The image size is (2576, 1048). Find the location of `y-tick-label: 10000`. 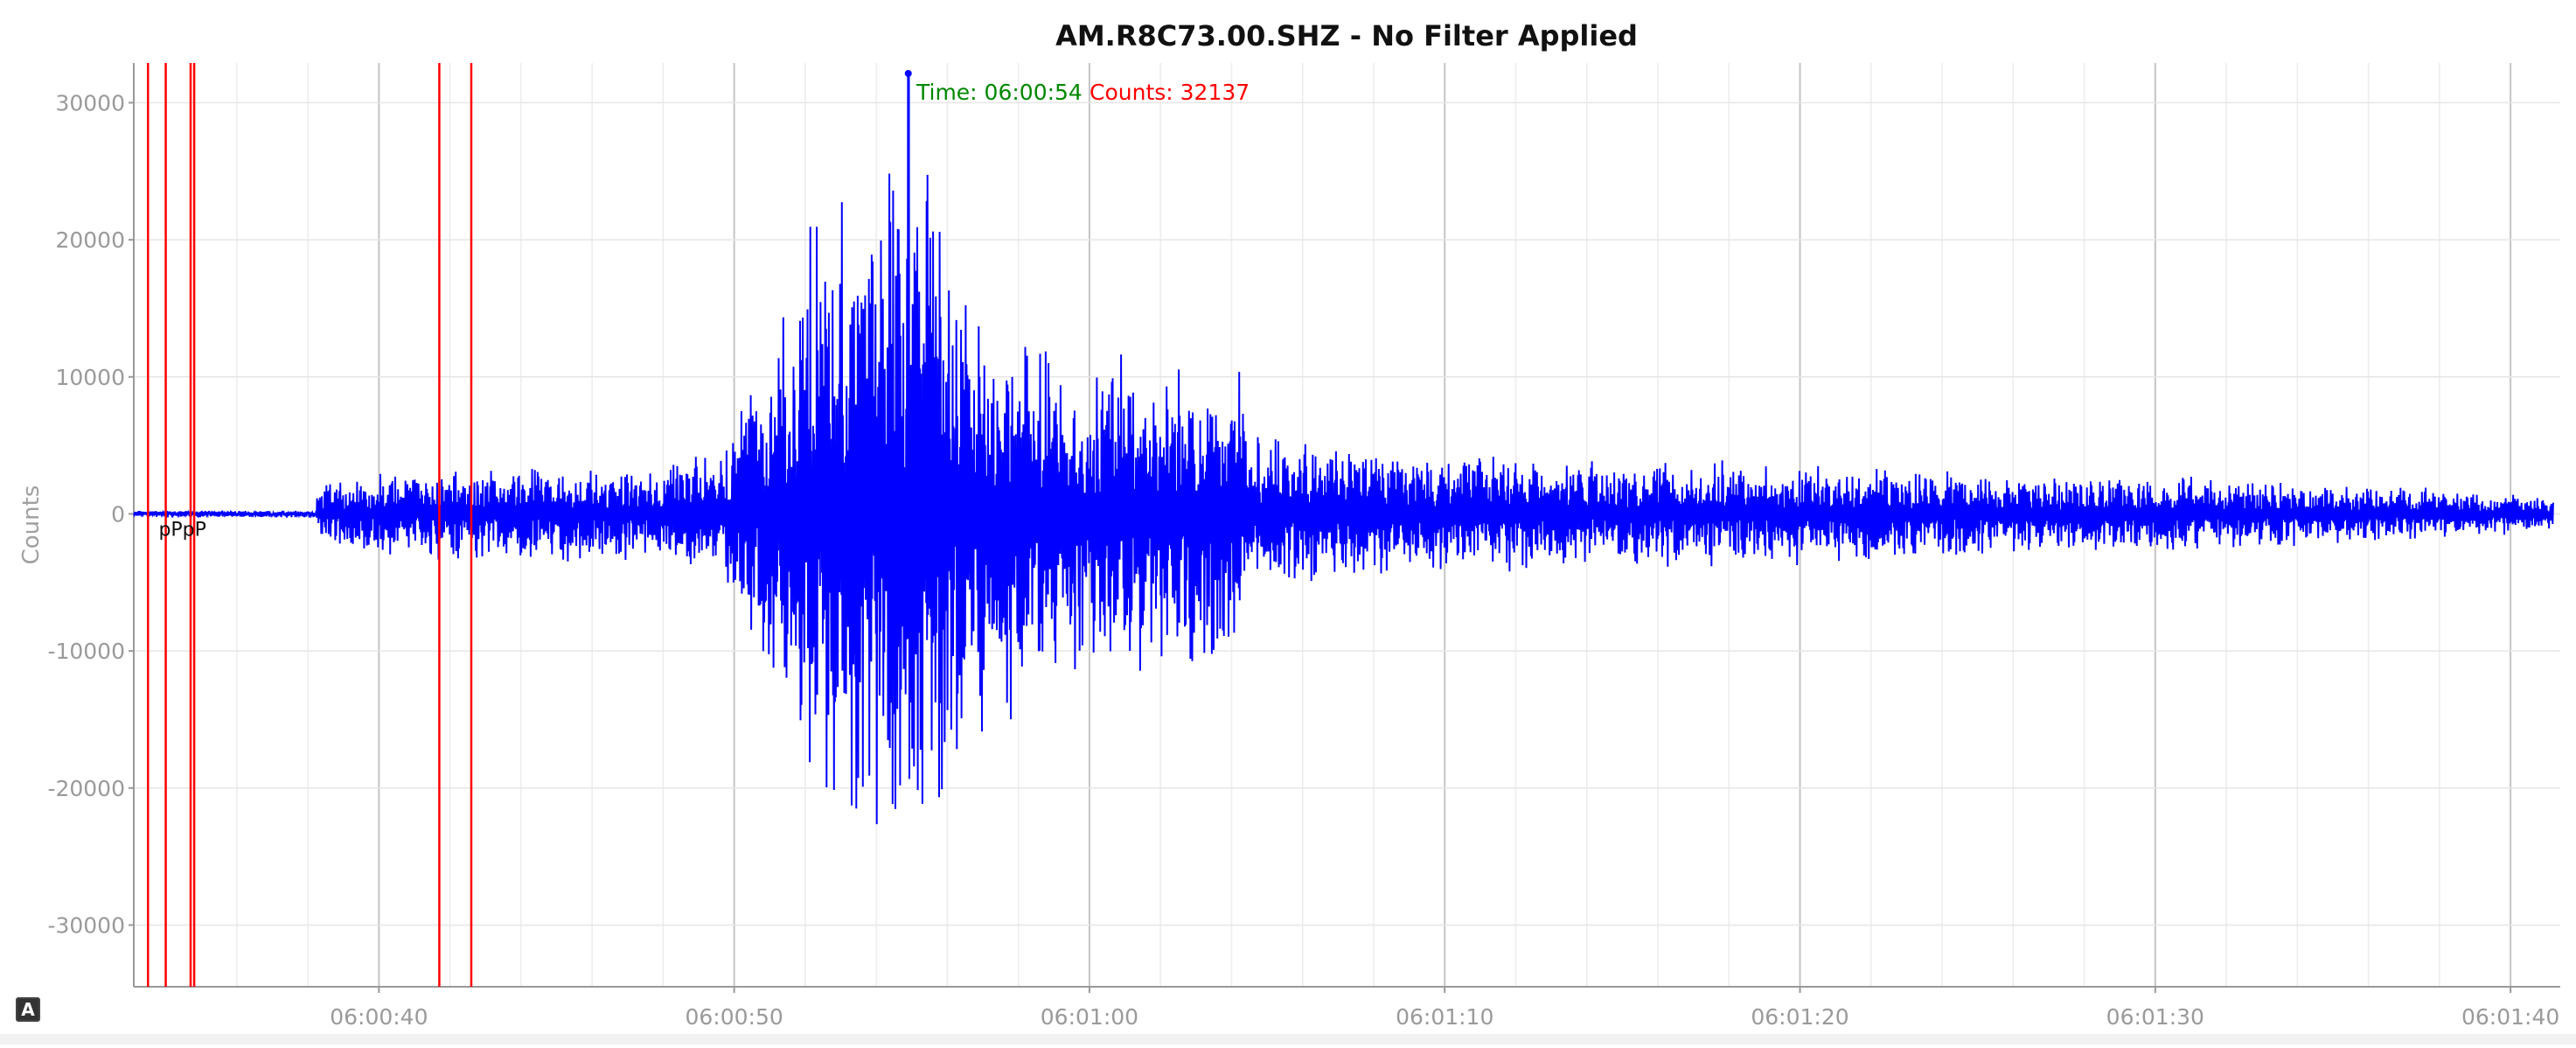

y-tick-label: 10000 is located at coordinates (90, 377).